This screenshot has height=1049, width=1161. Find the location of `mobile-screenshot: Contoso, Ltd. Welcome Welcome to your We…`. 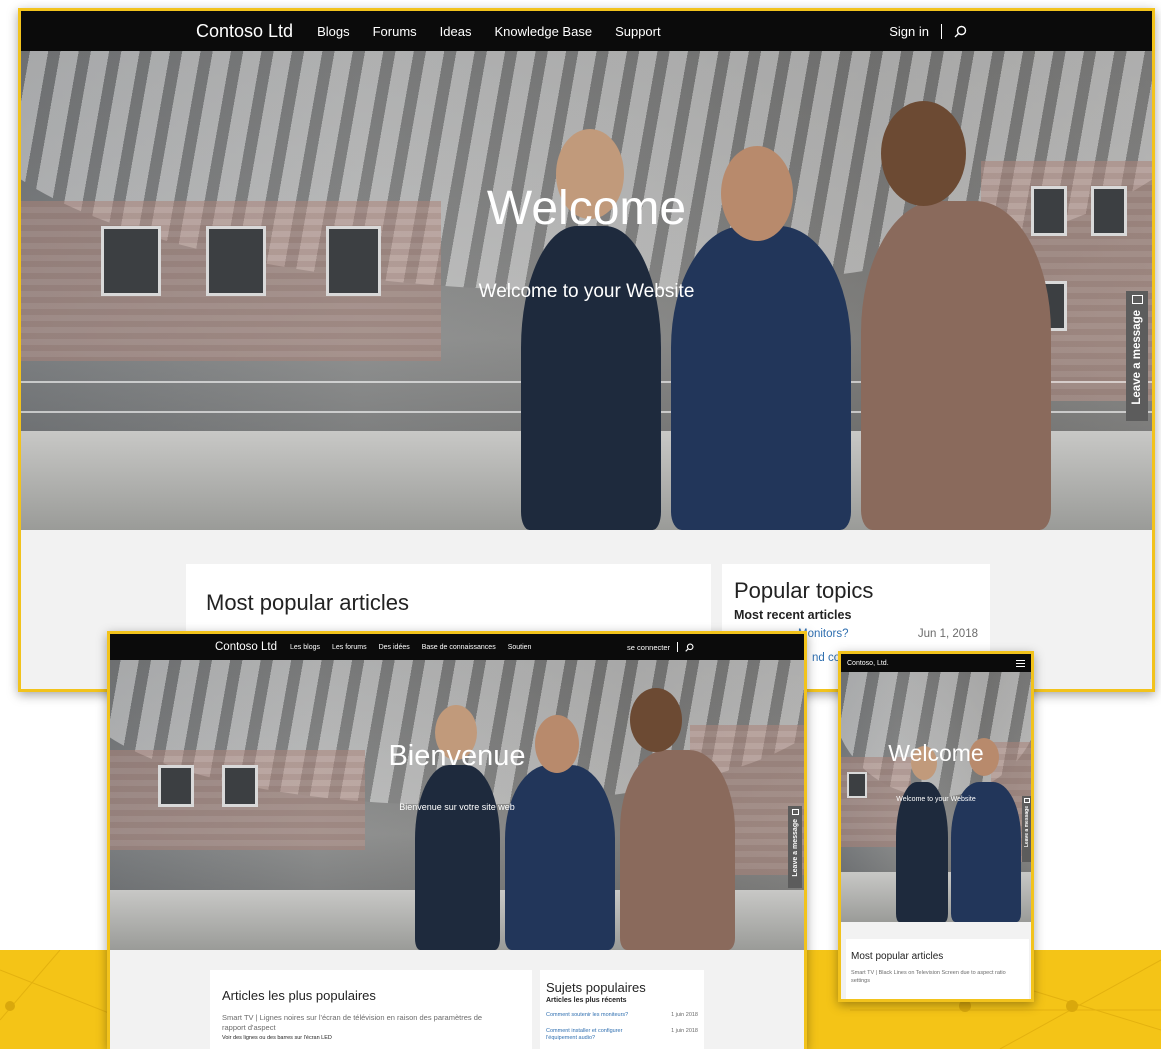

mobile-screenshot: Contoso, Ltd. Welcome Welcome to your We… is located at coordinates (936, 826).